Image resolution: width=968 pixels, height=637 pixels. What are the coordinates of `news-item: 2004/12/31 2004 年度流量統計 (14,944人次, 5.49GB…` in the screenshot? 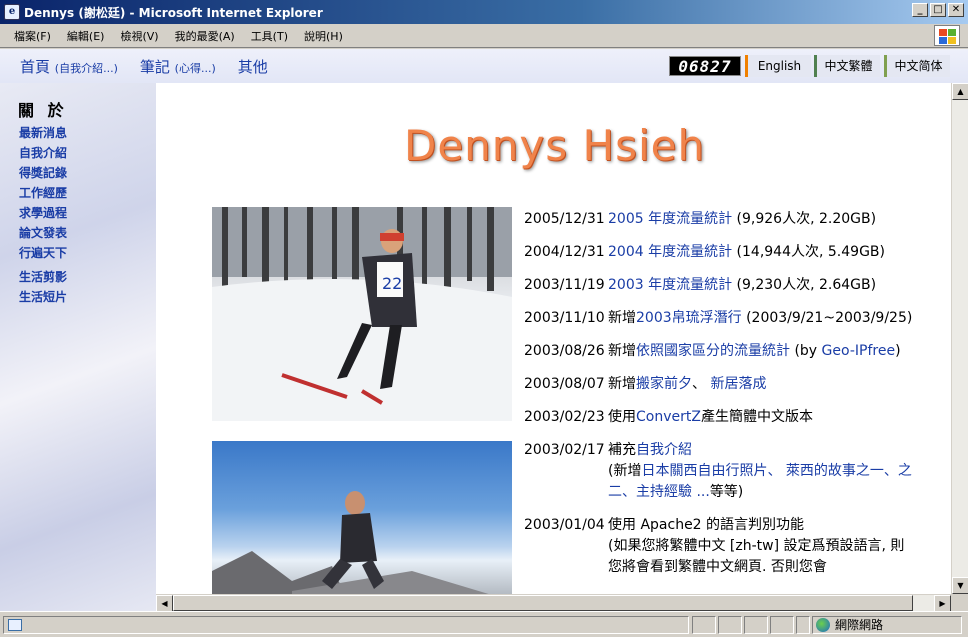 It's located at (719, 252).